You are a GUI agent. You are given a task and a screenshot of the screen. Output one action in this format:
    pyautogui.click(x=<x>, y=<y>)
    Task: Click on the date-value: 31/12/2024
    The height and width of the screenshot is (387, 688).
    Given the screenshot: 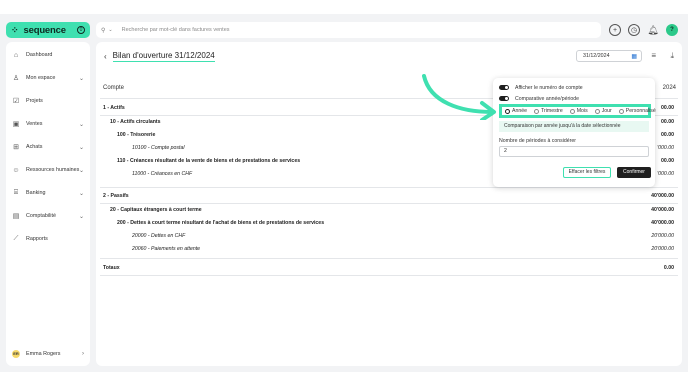 What is the action you would take?
    pyautogui.click(x=596, y=56)
    